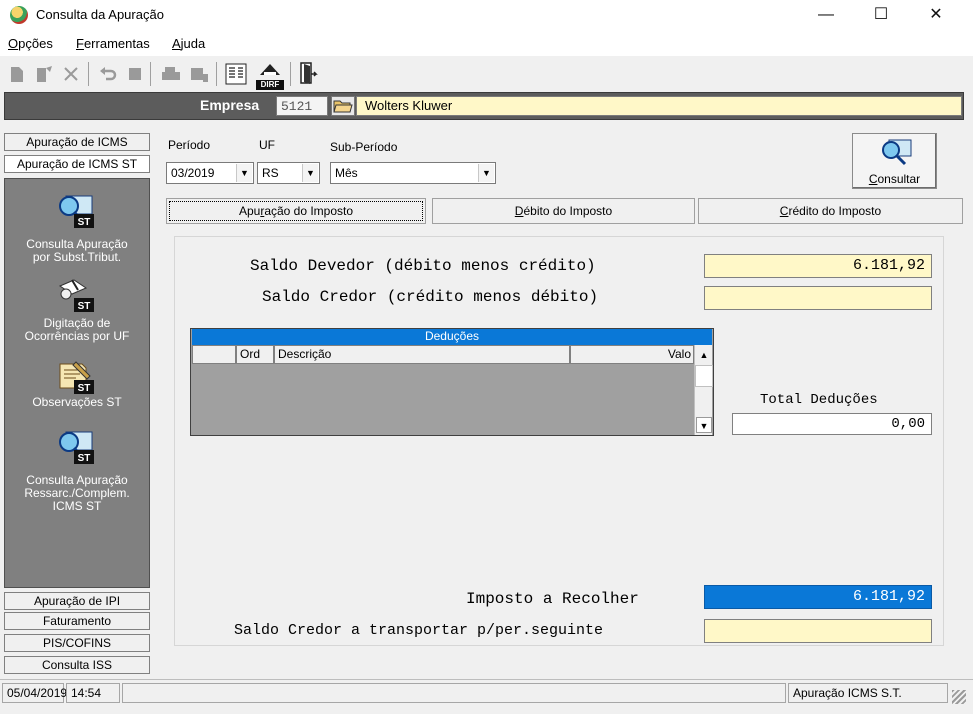 The image size is (973, 714). I want to click on periodo-label: Período, so click(189, 145).